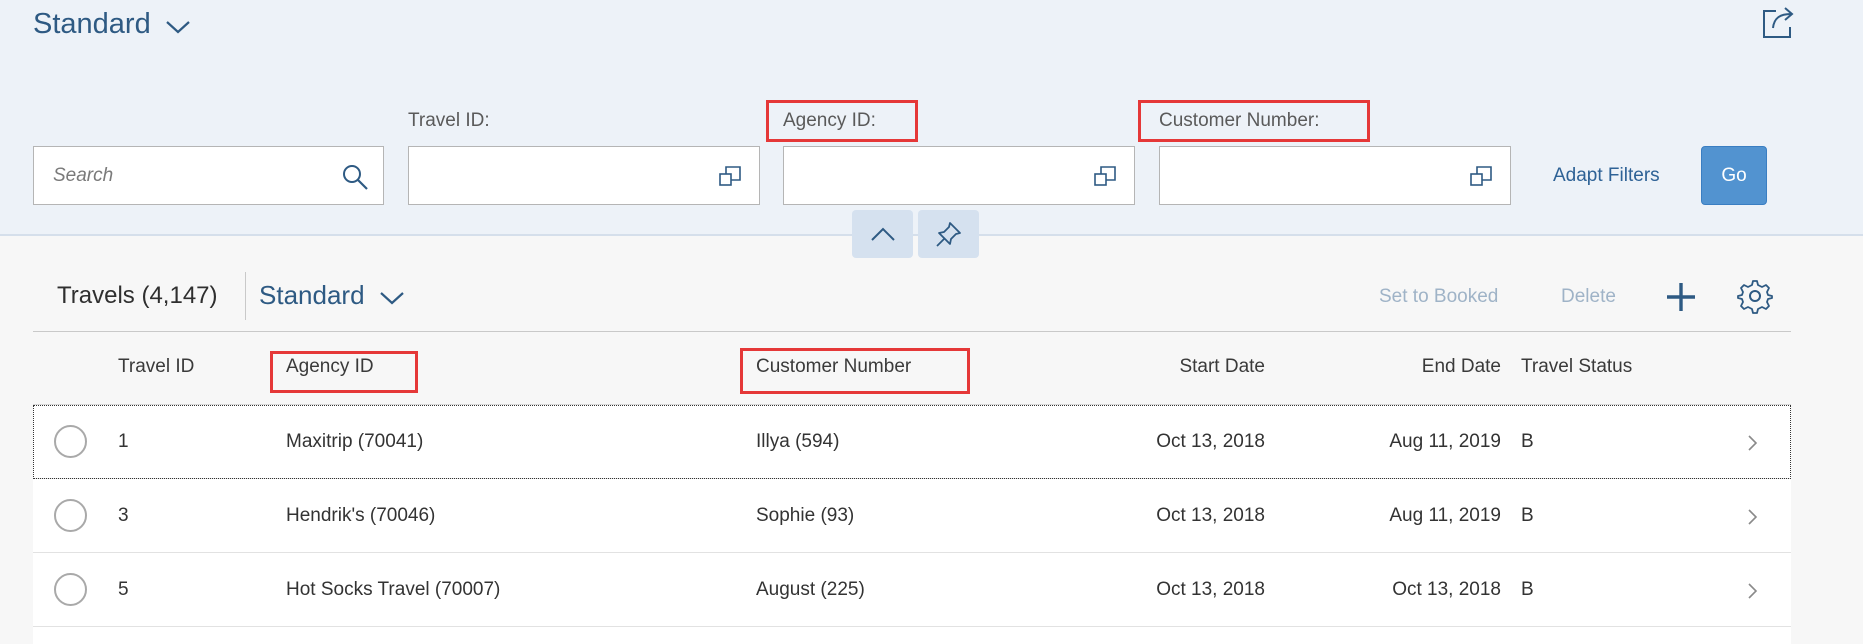 The width and height of the screenshot is (1863, 644). Describe the element at coordinates (393, 589) in the screenshot. I see `cell-agency: Hot Socks Travel (70007)` at that location.